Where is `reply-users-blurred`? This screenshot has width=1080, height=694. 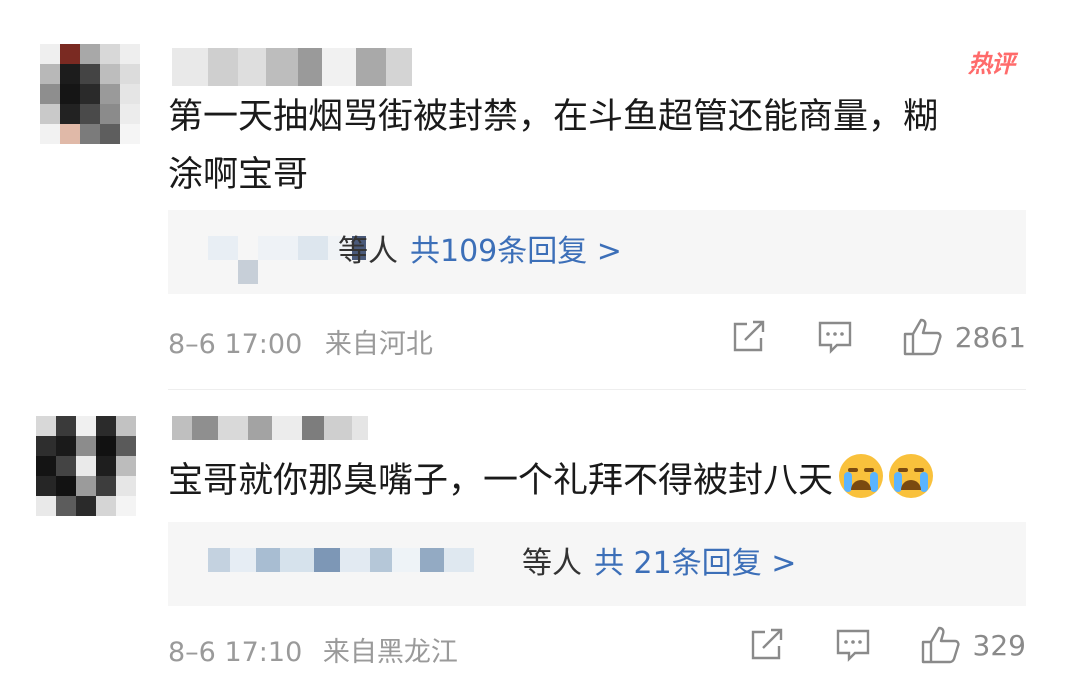 reply-users-blurred is located at coordinates (341, 560).